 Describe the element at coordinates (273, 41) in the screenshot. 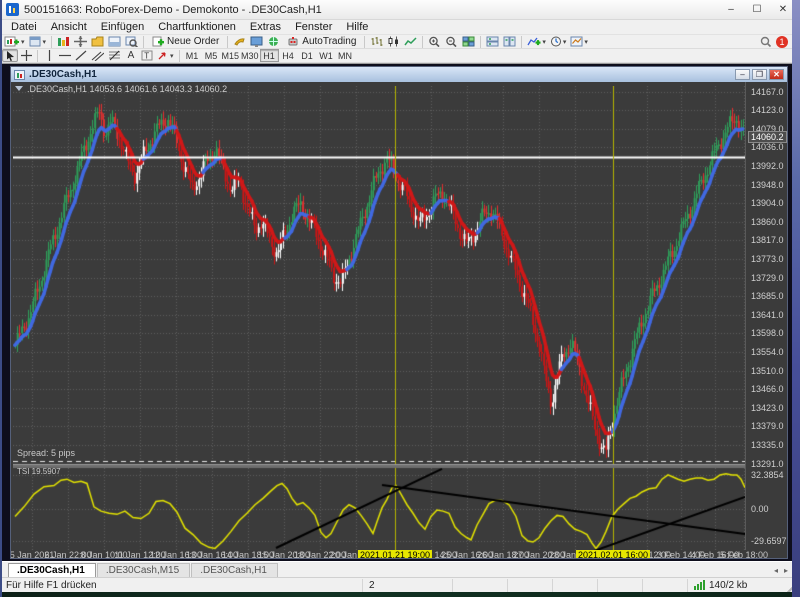

I see `community-button` at that location.